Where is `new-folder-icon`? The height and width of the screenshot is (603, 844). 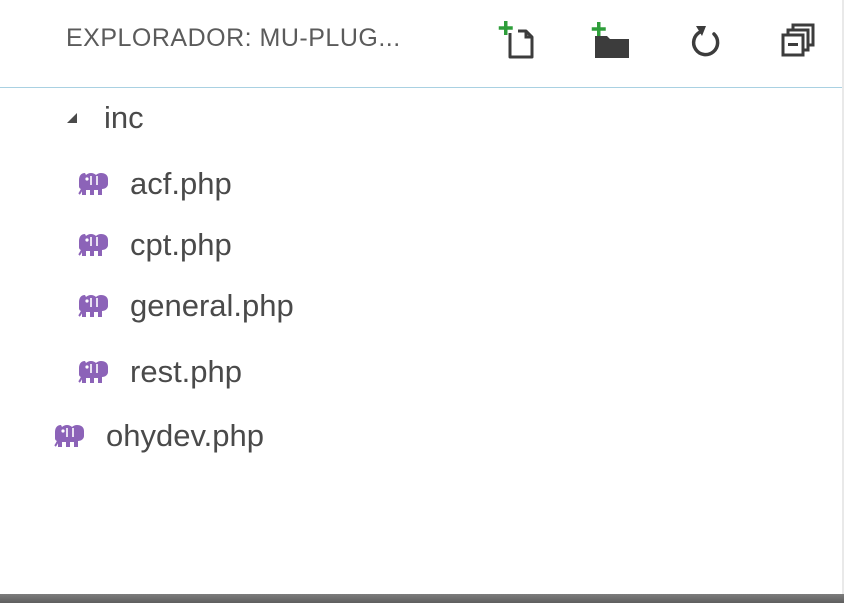
new-folder-icon is located at coordinates (610, 40).